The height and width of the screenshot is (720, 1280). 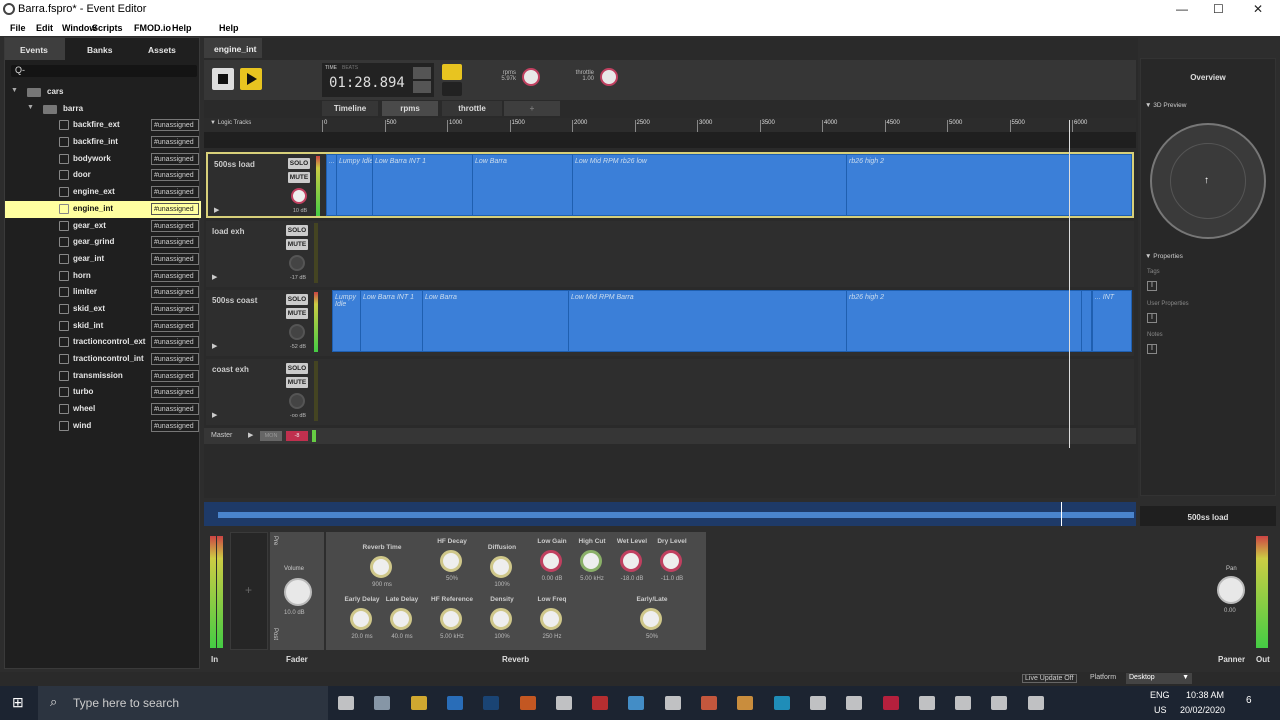 I want to click on audio-track: load exh SOLO MUTE -17 dB ▶, so click(x=670, y=254).